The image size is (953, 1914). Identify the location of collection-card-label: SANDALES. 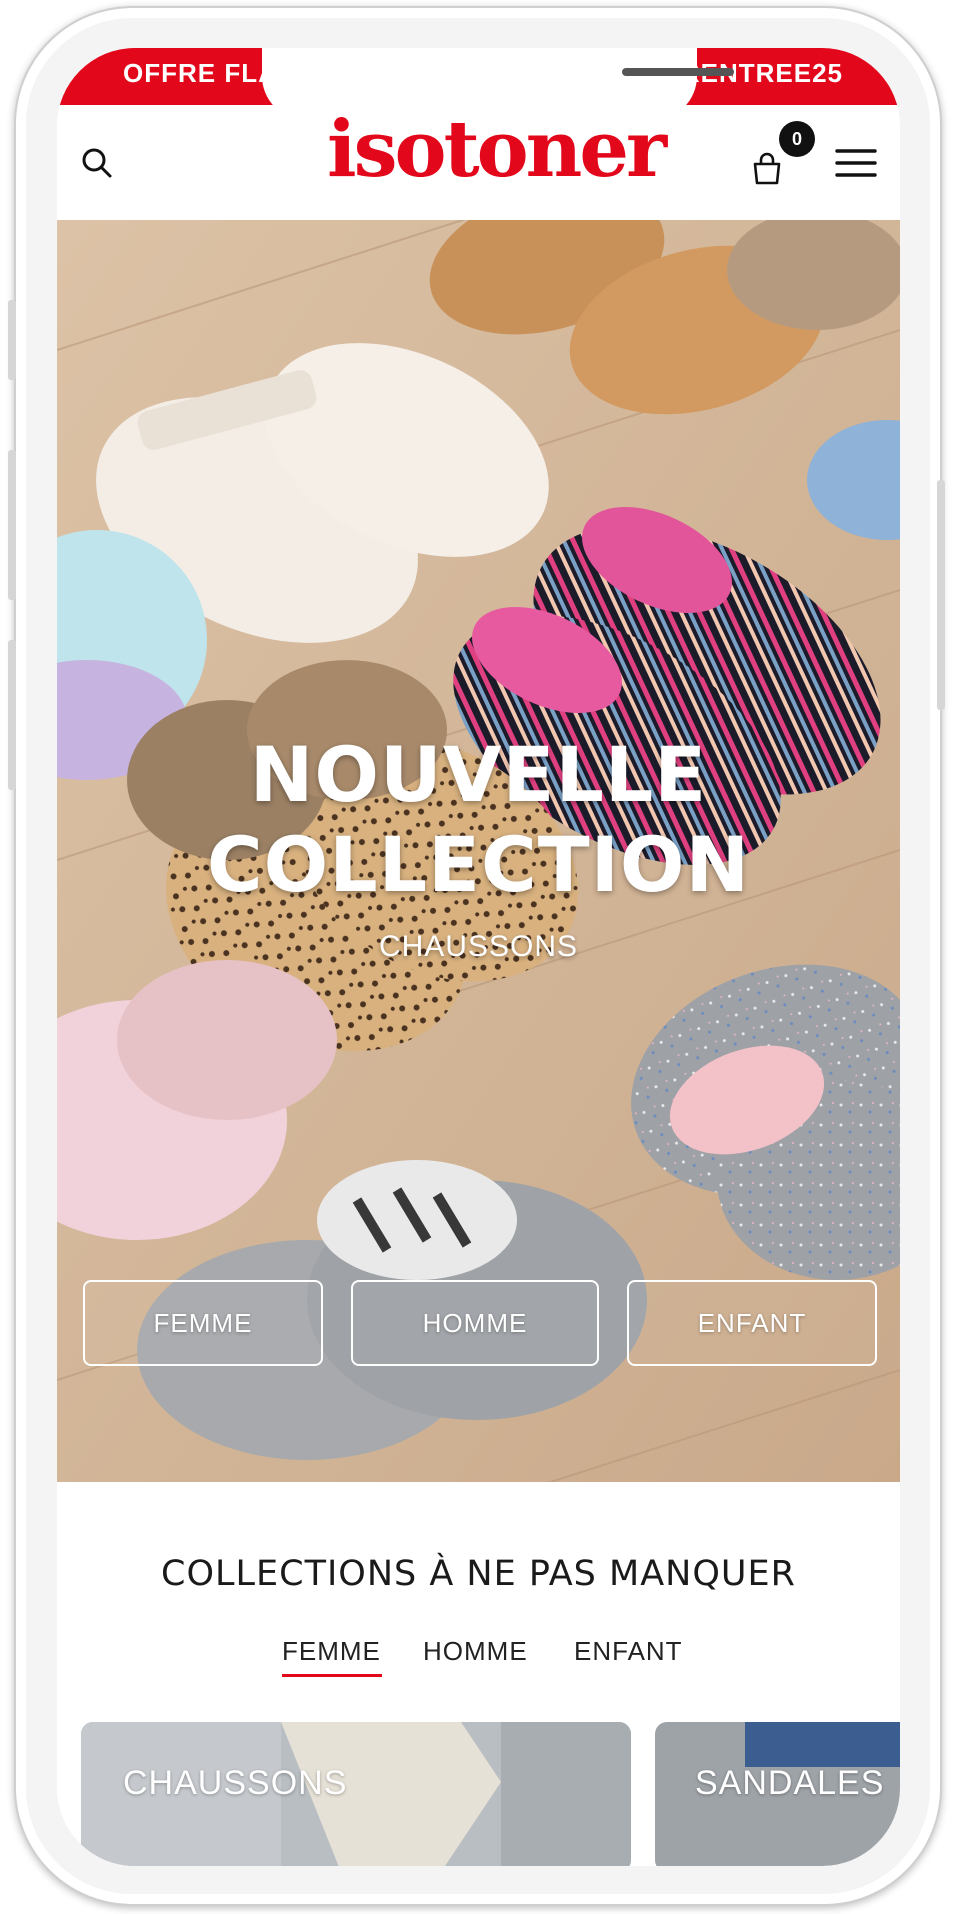
(790, 1783).